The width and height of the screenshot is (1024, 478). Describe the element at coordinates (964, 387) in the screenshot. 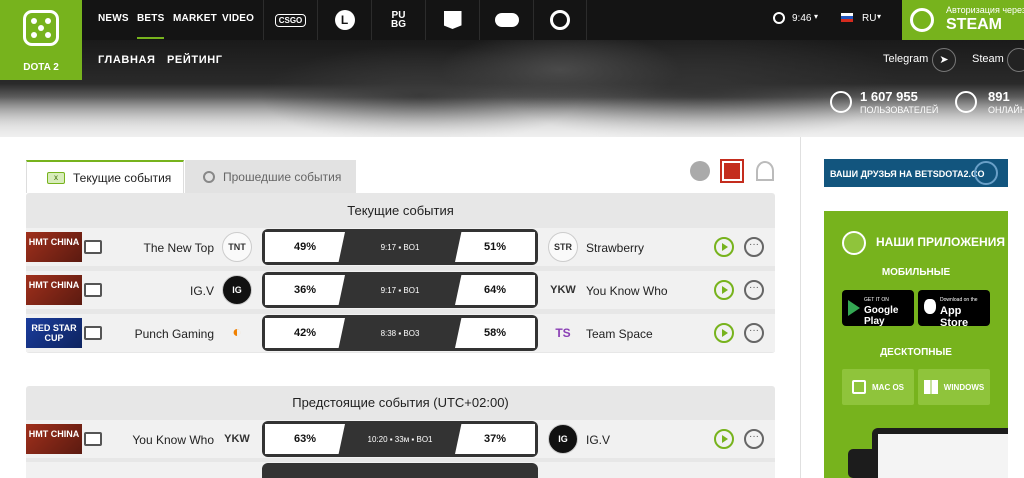

I see `windows-label: WINDOWS` at that location.